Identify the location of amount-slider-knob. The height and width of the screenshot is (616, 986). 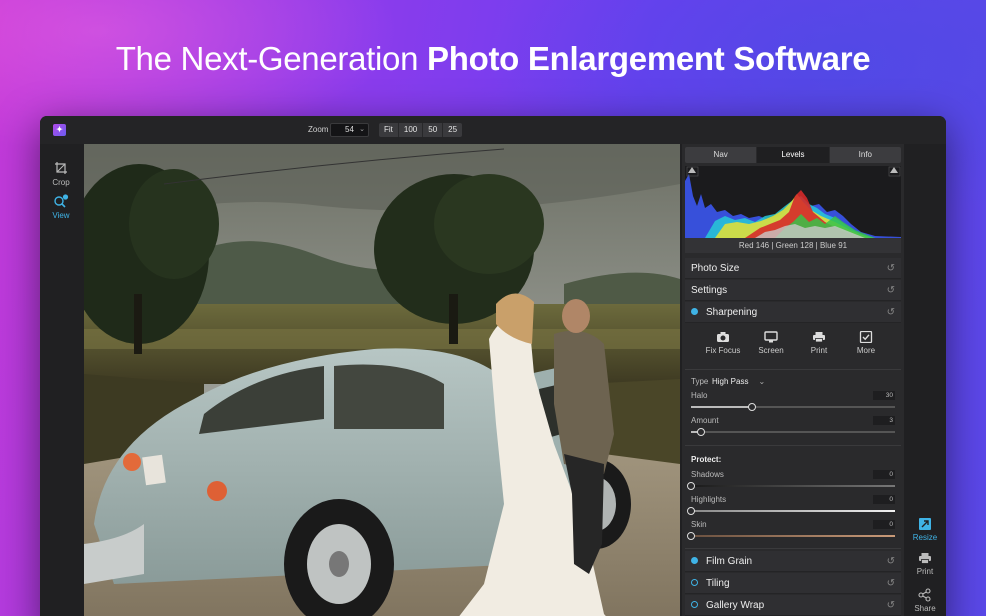
(701, 432).